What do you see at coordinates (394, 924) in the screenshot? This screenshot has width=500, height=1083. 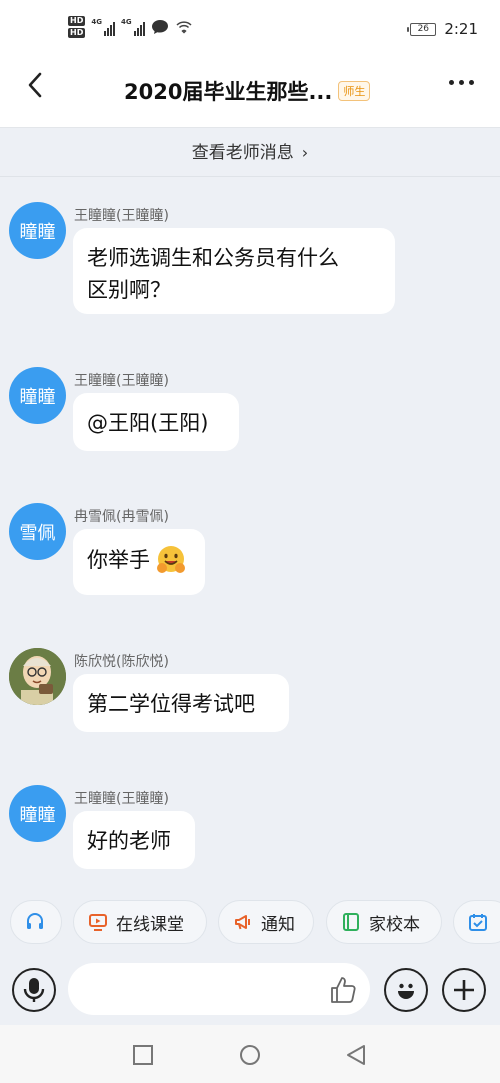 I see `shortcut-label: 家校本` at bounding box center [394, 924].